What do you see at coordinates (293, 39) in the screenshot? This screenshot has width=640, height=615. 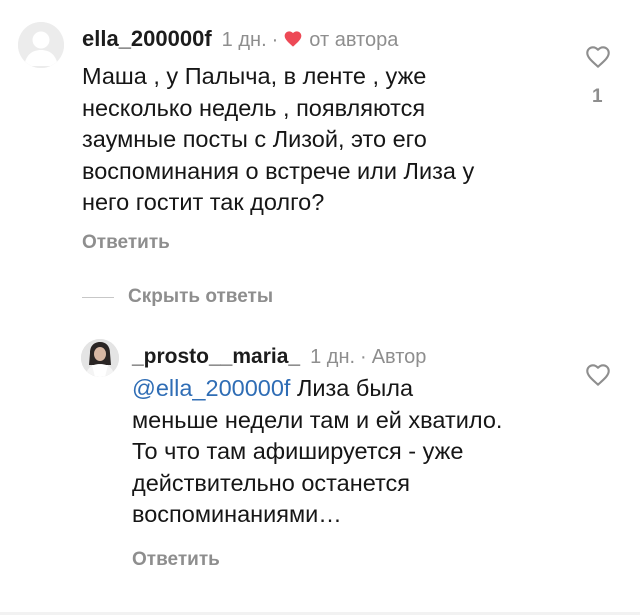 I see `author-like-heart-icon` at bounding box center [293, 39].